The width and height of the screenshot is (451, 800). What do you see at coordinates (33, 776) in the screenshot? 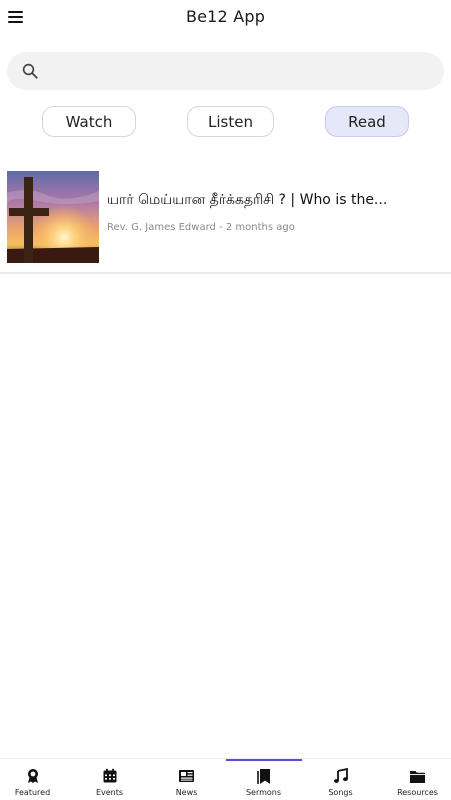
I see `award-ribbon-icon` at bounding box center [33, 776].